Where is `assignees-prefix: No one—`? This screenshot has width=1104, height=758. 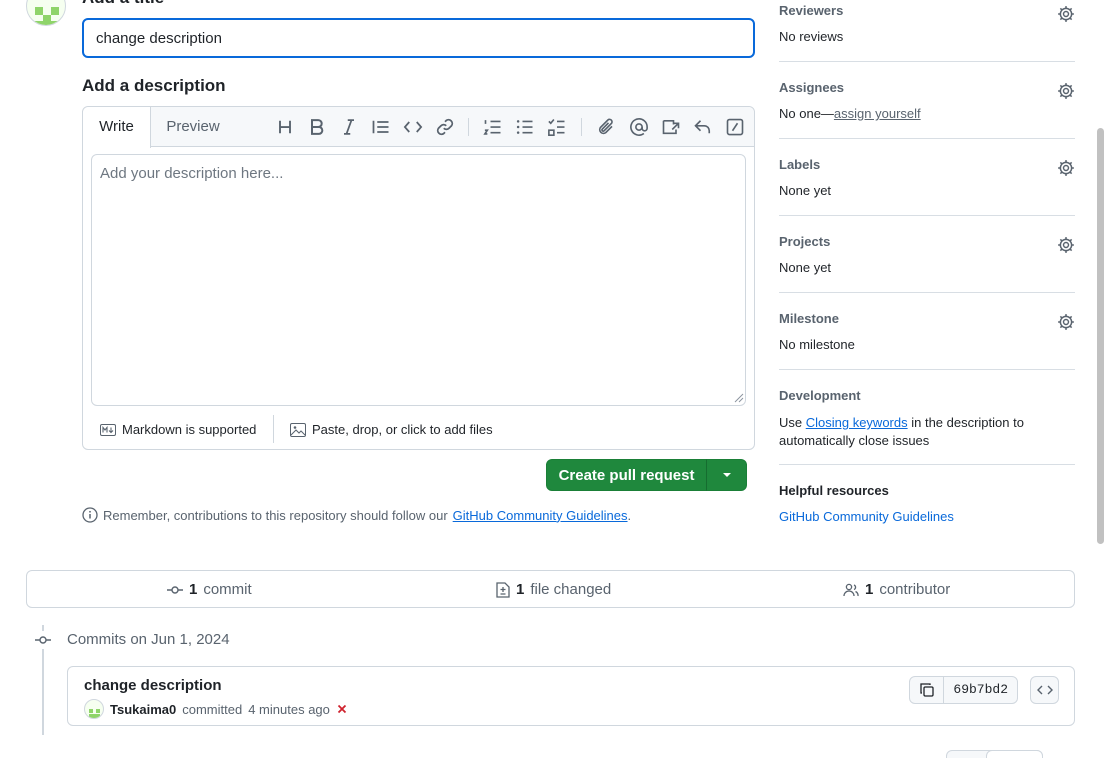
assignees-prefix: No one— is located at coordinates (806, 113).